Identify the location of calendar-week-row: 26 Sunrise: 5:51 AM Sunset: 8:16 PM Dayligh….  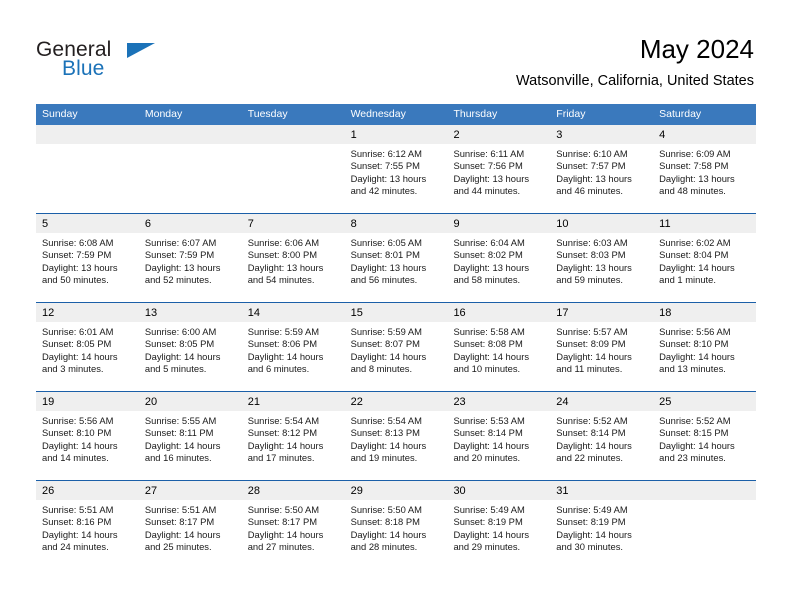
(396, 524).